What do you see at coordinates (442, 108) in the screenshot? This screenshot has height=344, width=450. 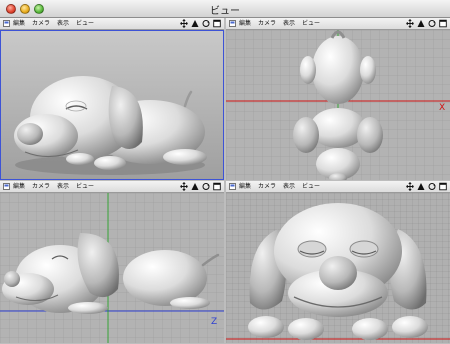 I see `x-axis-label: X` at bounding box center [442, 108].